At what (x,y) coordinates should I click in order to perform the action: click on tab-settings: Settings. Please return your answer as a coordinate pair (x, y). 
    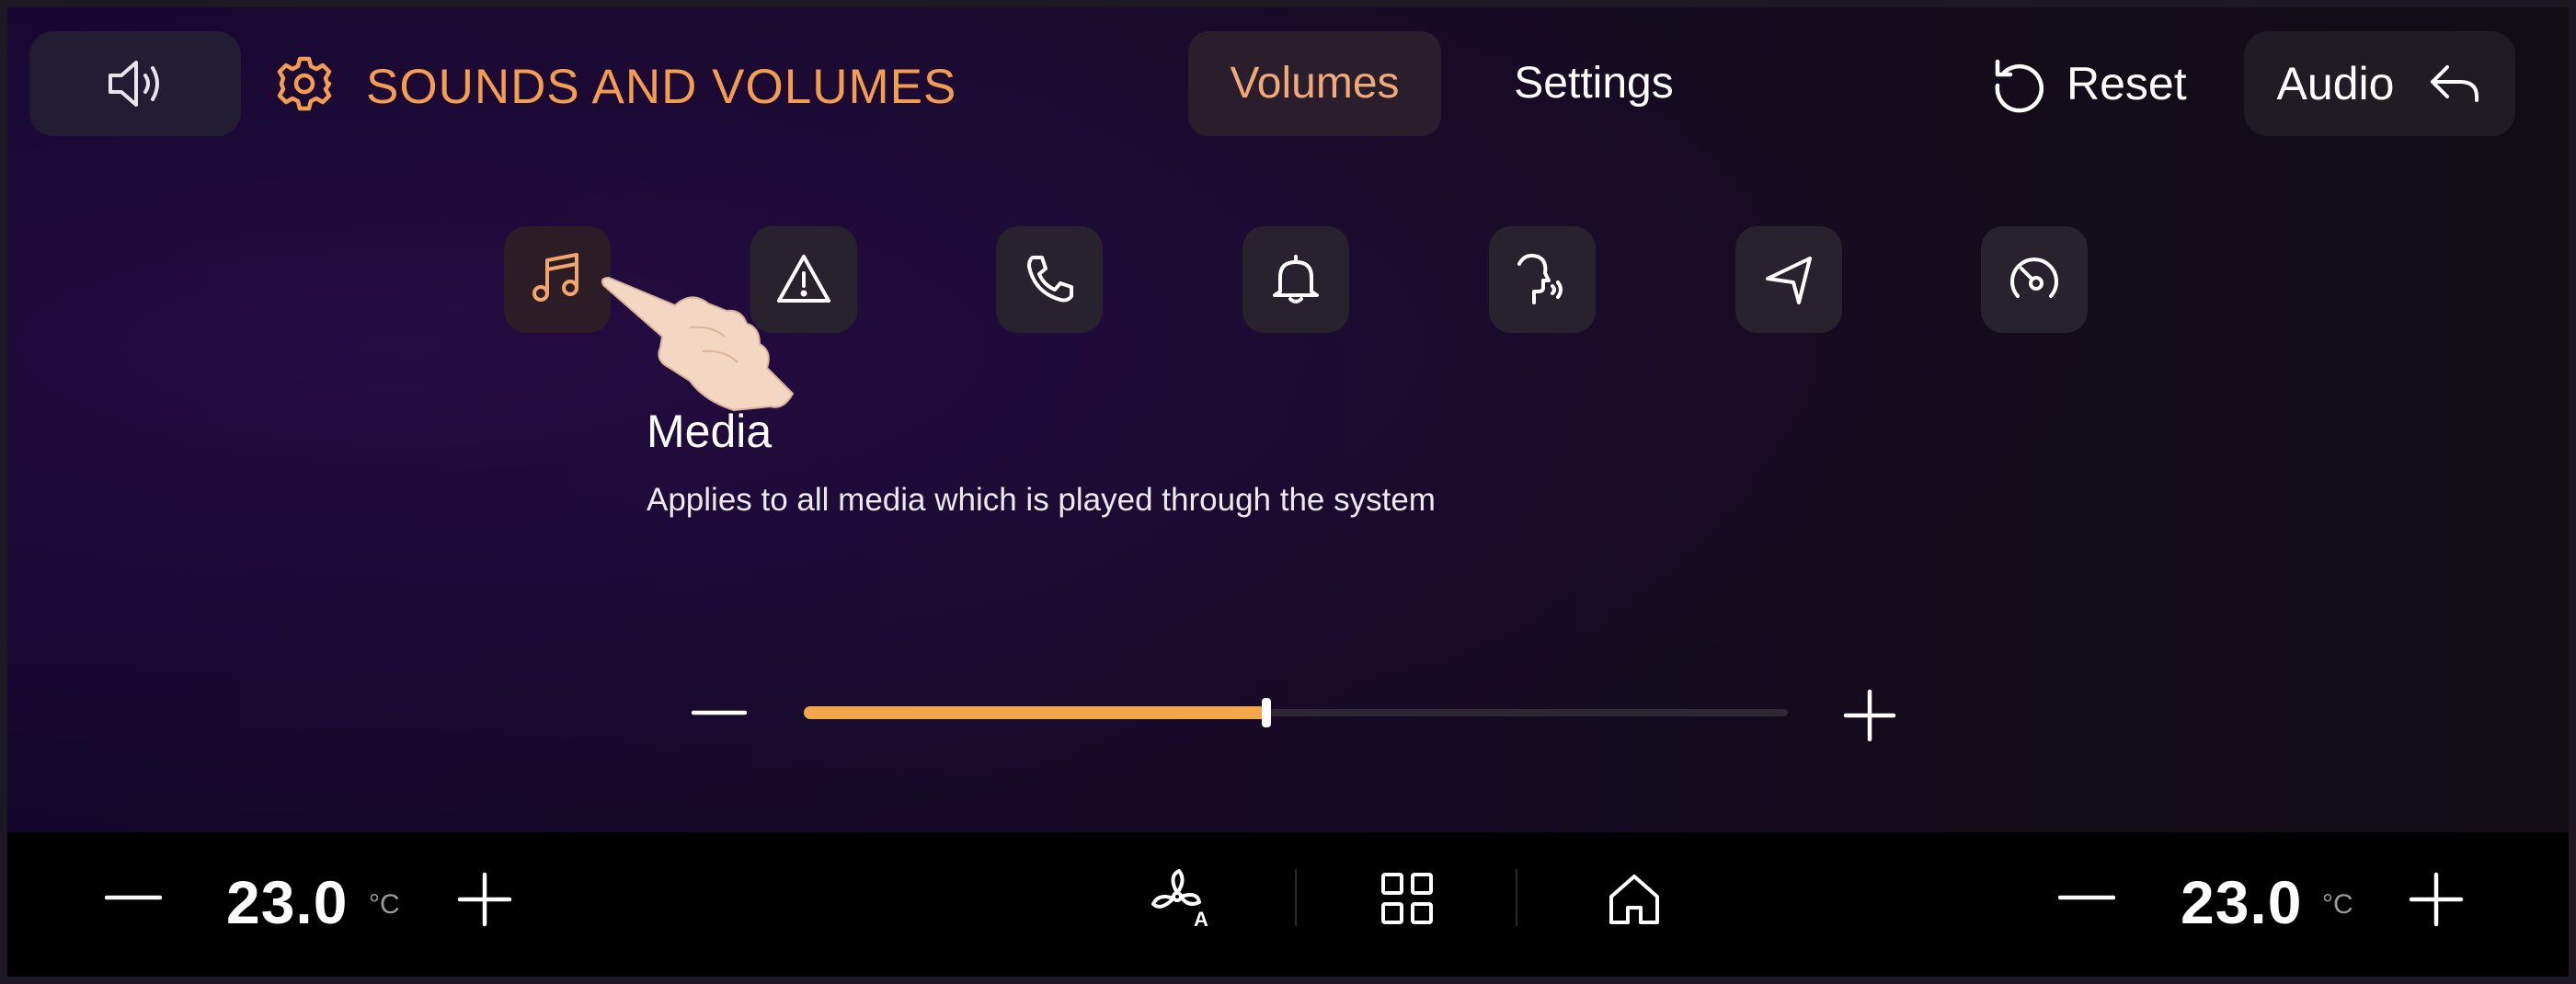
    Looking at the image, I should click on (1594, 83).